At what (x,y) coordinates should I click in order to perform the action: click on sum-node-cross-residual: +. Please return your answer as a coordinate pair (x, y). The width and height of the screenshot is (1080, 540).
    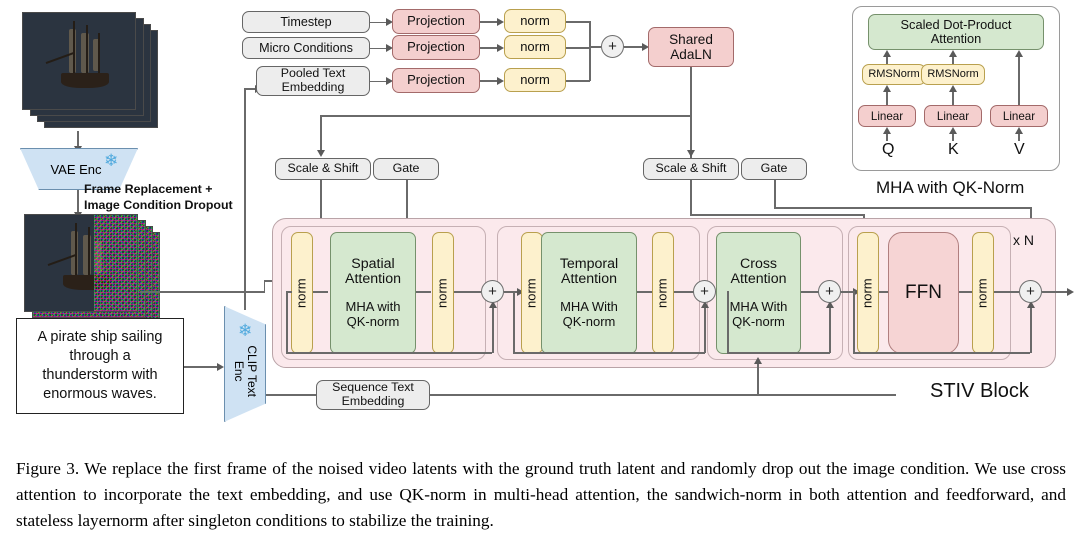
    Looking at the image, I should click on (829, 291).